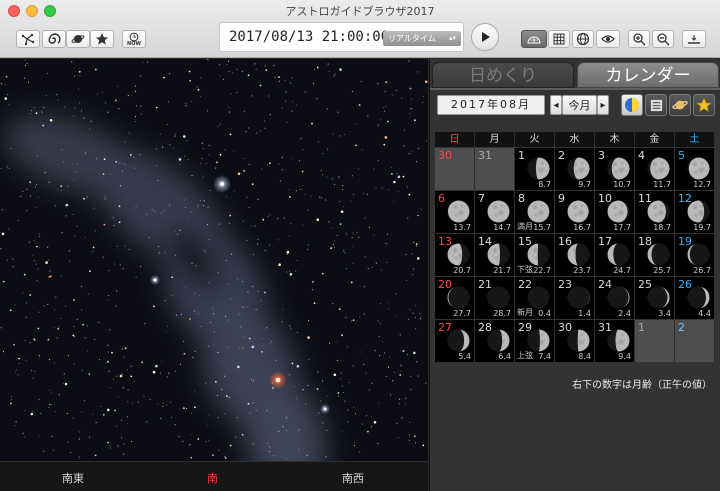 The height and width of the screenshot is (491, 720). I want to click on calendar-day-cell: 30 8.4, so click(575, 341).